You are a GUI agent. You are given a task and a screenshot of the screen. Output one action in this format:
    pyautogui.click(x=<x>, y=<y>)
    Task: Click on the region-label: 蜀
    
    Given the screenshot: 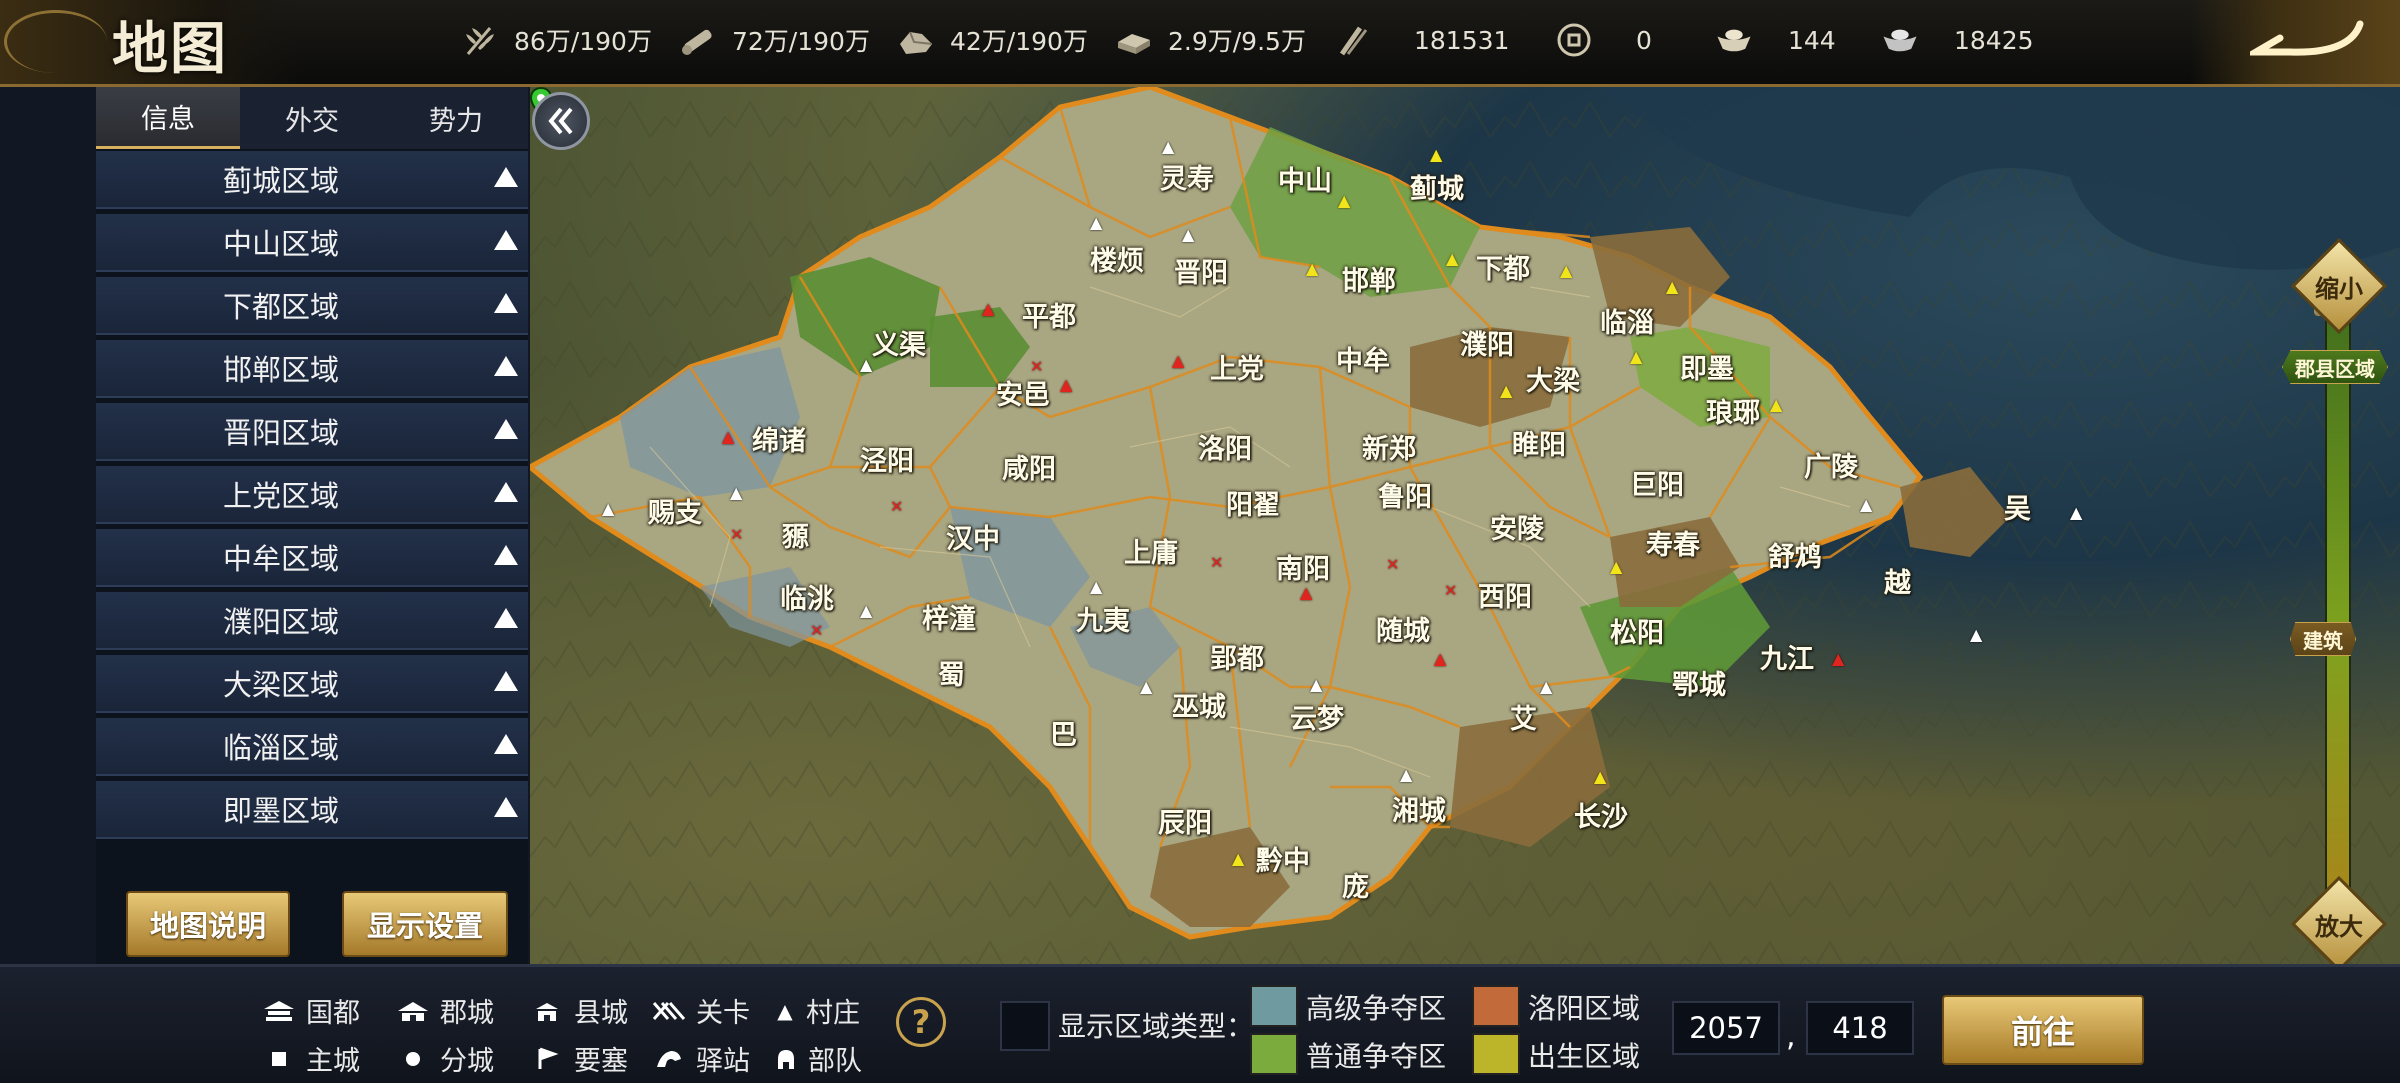 What is the action you would take?
    pyautogui.click(x=951, y=672)
    